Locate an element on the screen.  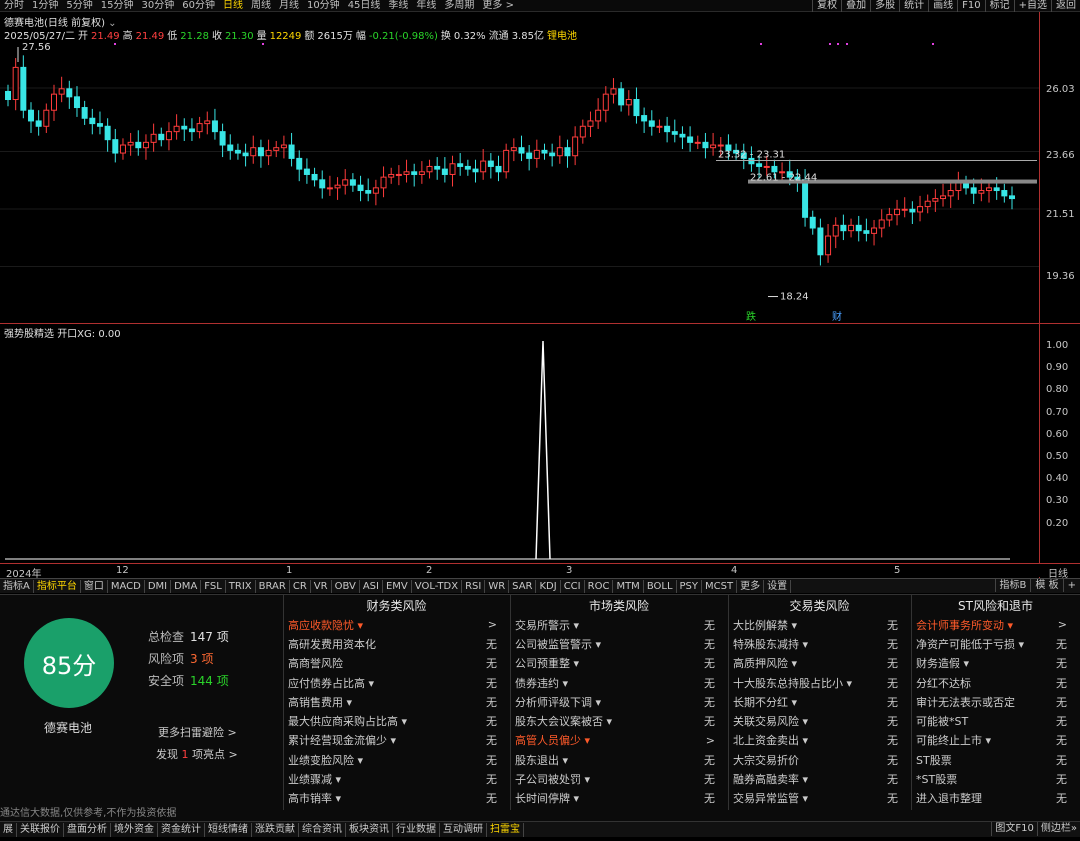
indicator-tab: ASI is located at coordinates (371, 586).